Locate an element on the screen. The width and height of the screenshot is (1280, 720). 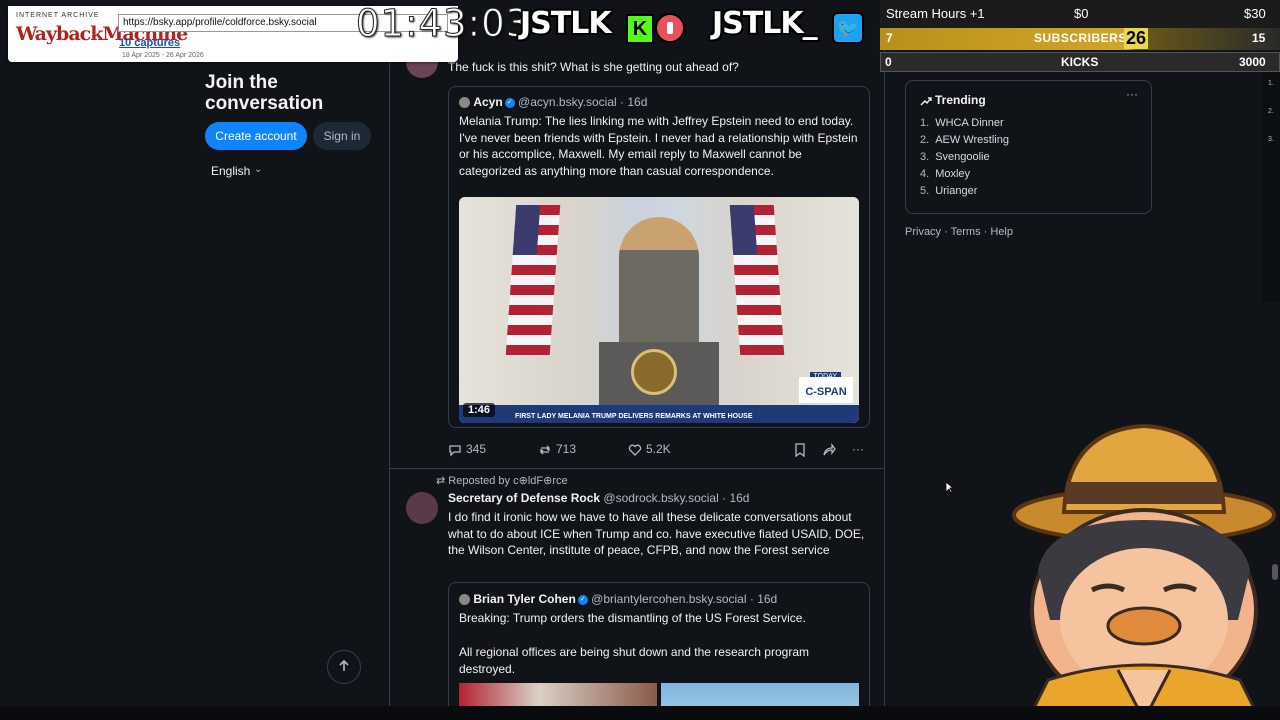
like-button: 5.2K is located at coordinates (649, 449).